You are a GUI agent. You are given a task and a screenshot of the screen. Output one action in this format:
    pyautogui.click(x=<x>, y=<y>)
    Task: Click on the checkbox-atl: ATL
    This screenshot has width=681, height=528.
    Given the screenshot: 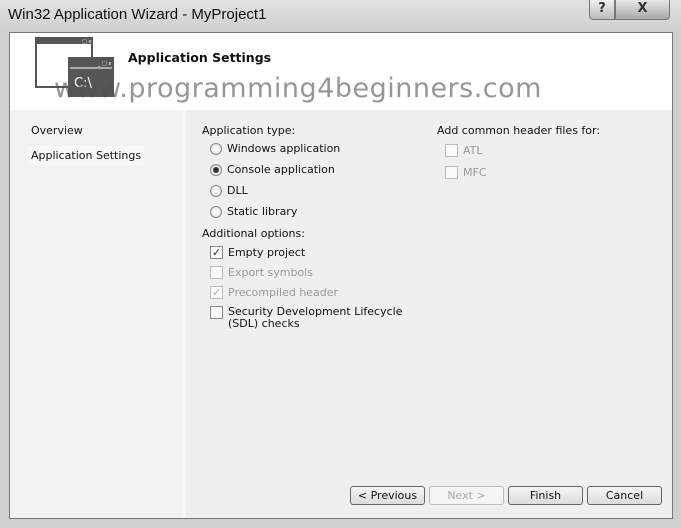 What is the action you would take?
    pyautogui.click(x=464, y=150)
    